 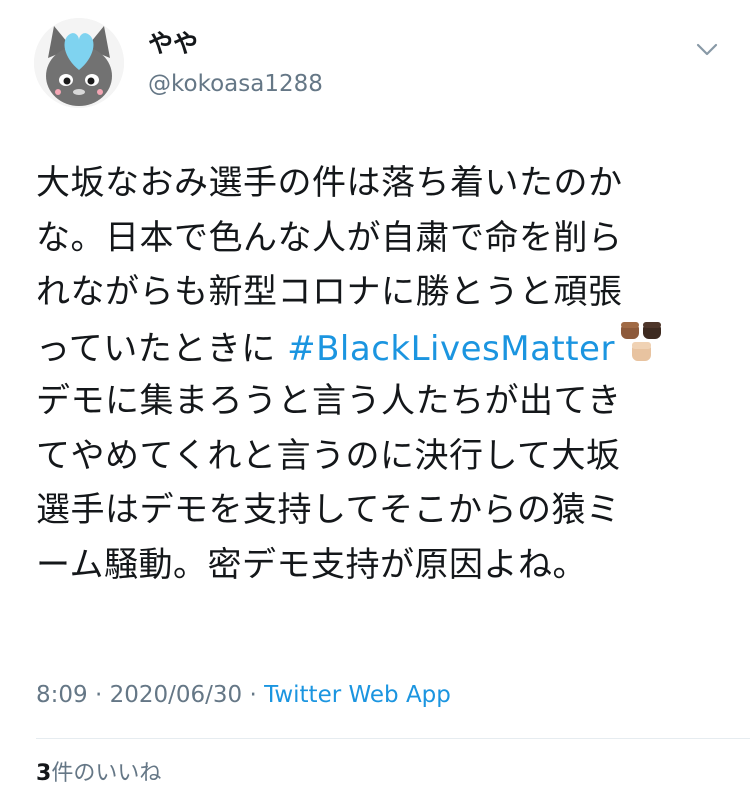 What do you see at coordinates (328, 510) in the screenshot?
I see `tweet-text-line: 選手はデモを支持してそこからの猿ミ` at bounding box center [328, 510].